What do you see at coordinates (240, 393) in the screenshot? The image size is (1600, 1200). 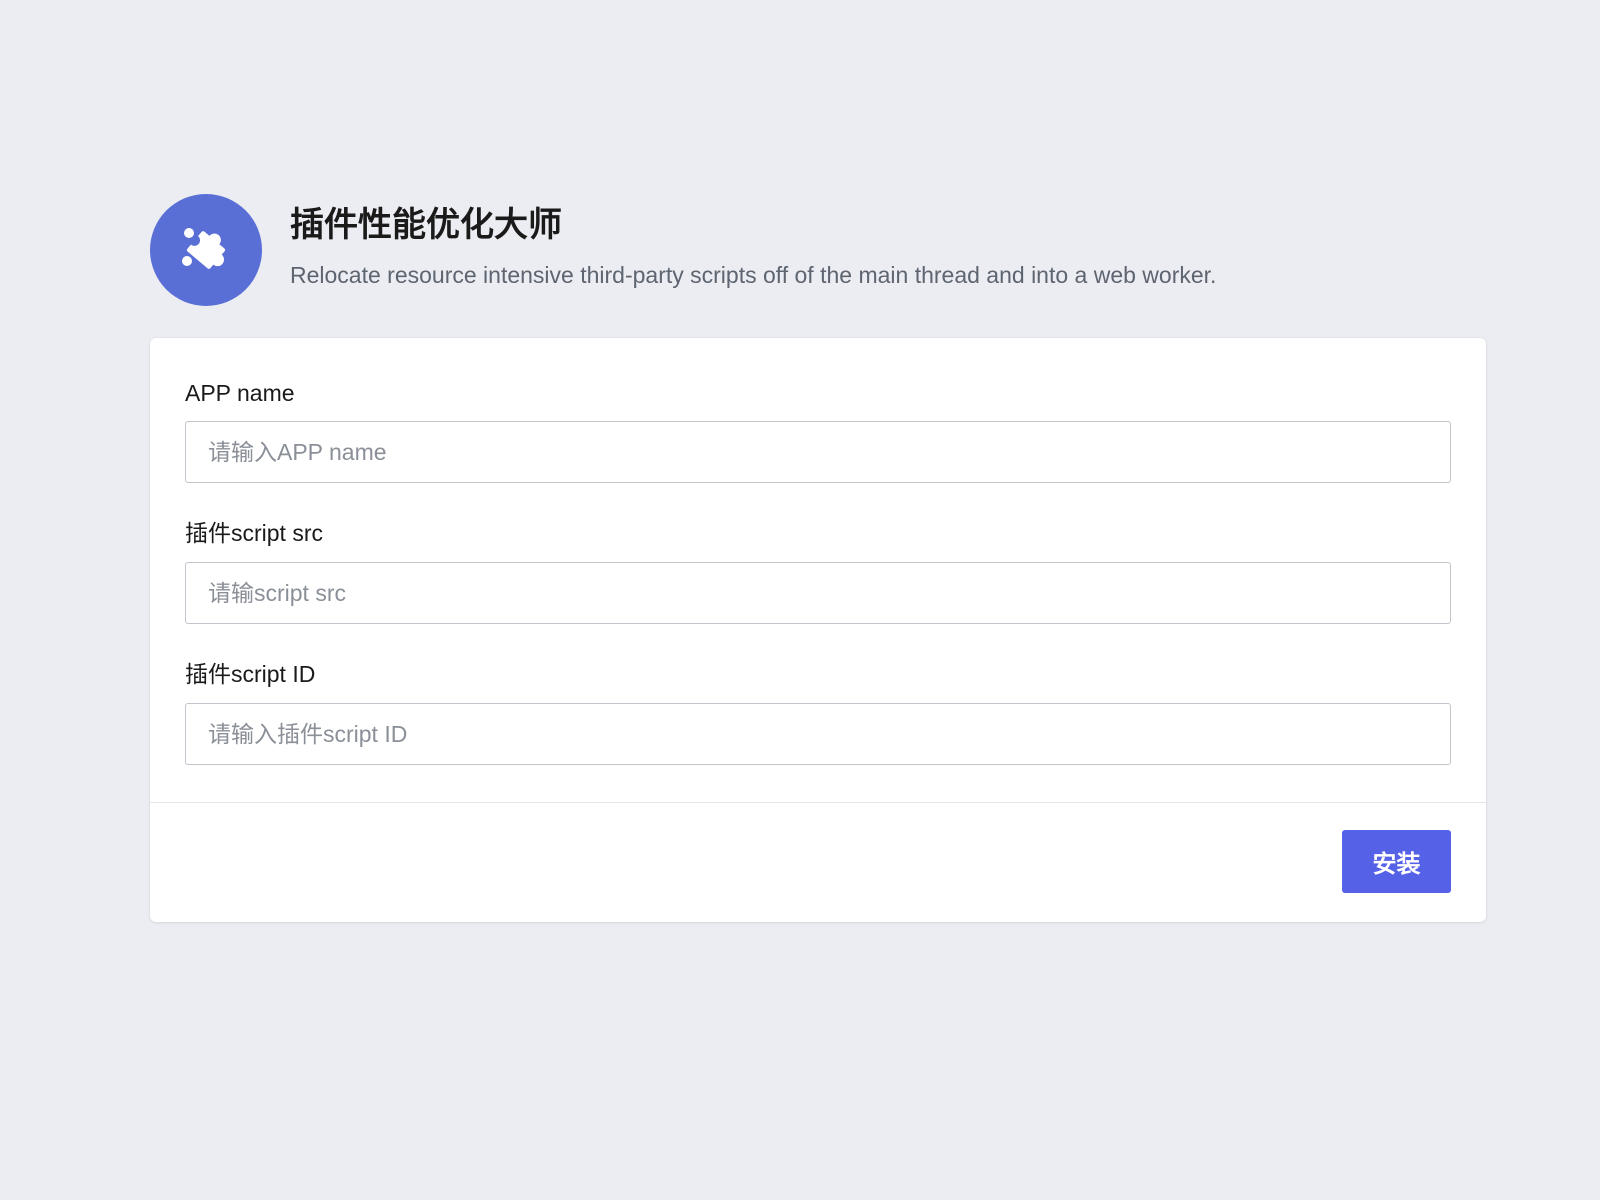 I see `app-name-label: APP name` at bounding box center [240, 393].